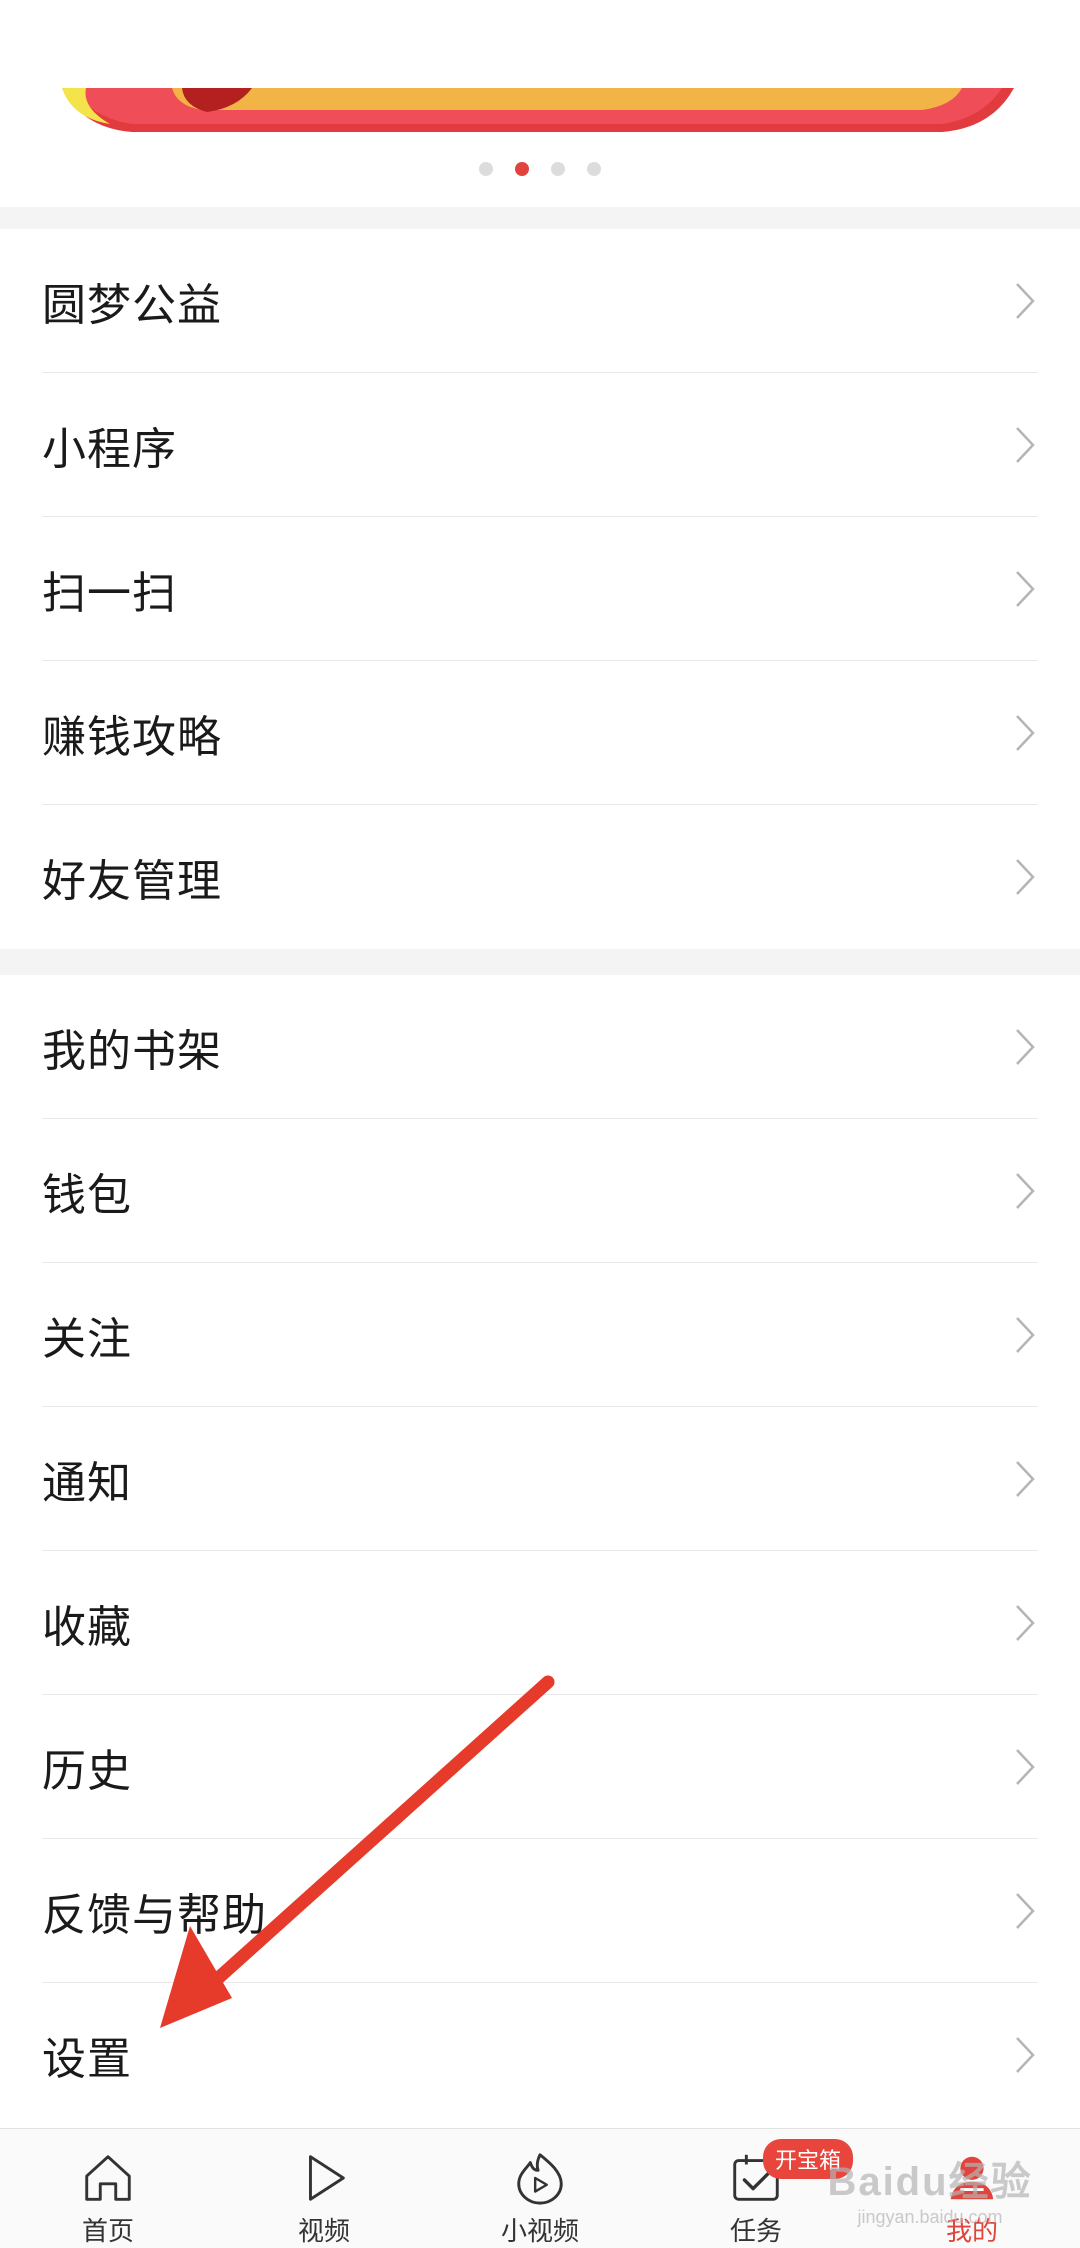 This screenshot has width=1080, height=2248. Describe the element at coordinates (540, 1911) in the screenshot. I see `menu-item-feedback-help: 反馈与帮助` at that location.